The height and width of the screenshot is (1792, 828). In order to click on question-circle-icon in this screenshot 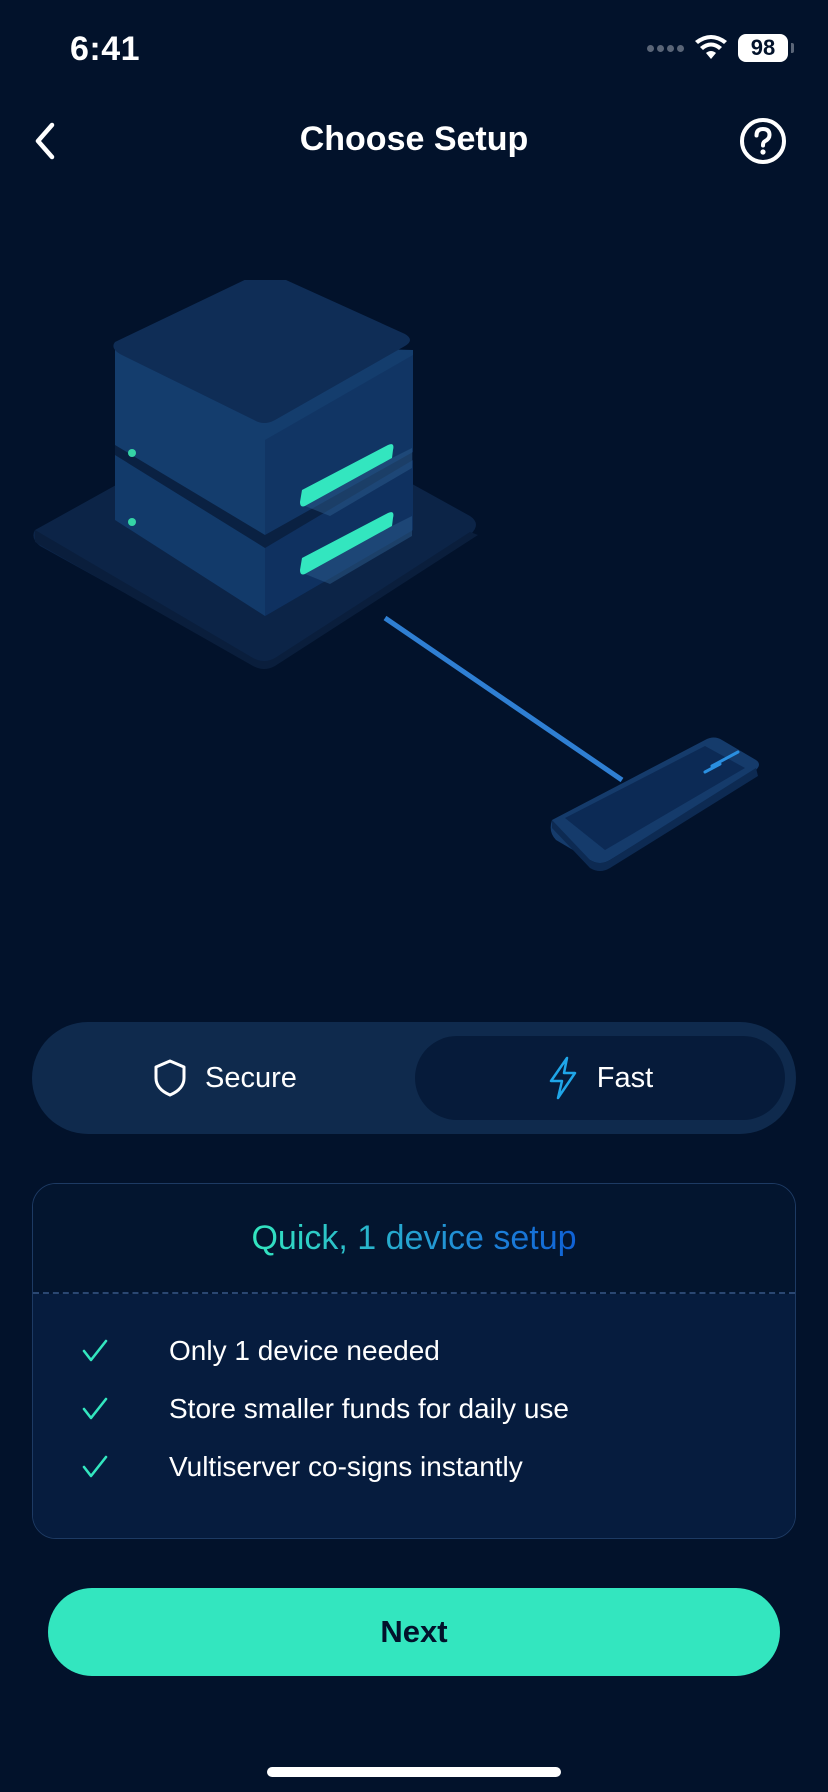, I will do `click(763, 141)`.